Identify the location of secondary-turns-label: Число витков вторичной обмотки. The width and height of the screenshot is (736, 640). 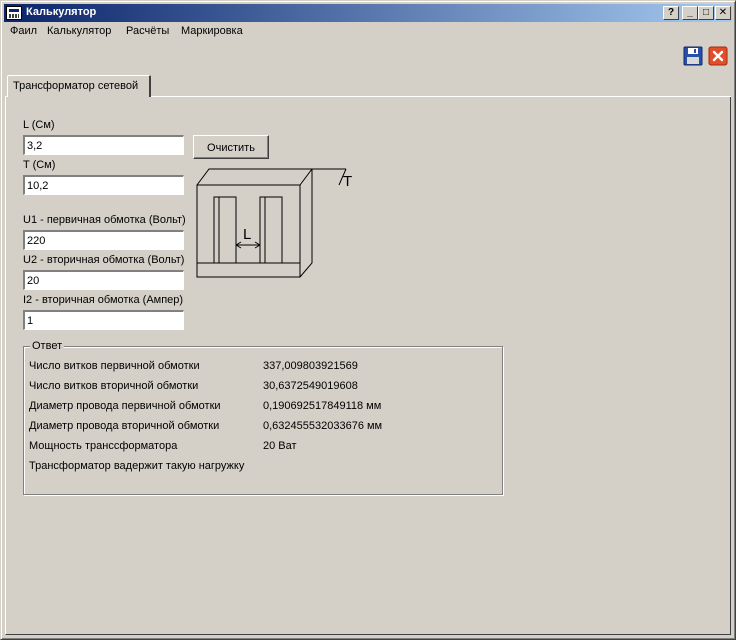
(114, 386).